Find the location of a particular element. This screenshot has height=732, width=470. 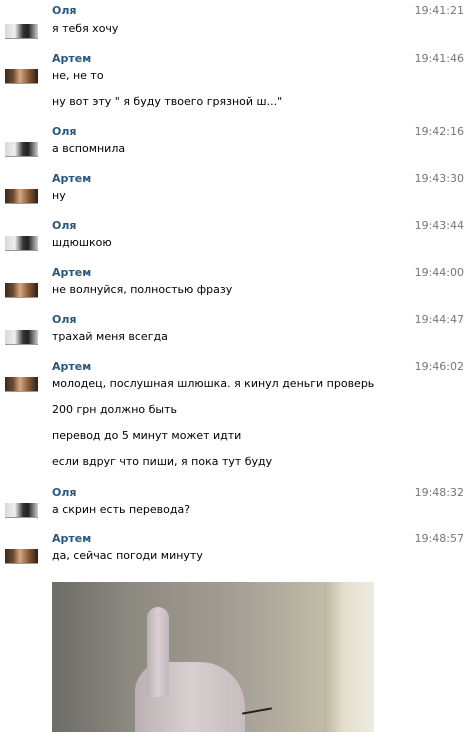

message-time: 19:43:44 is located at coordinates (439, 225).